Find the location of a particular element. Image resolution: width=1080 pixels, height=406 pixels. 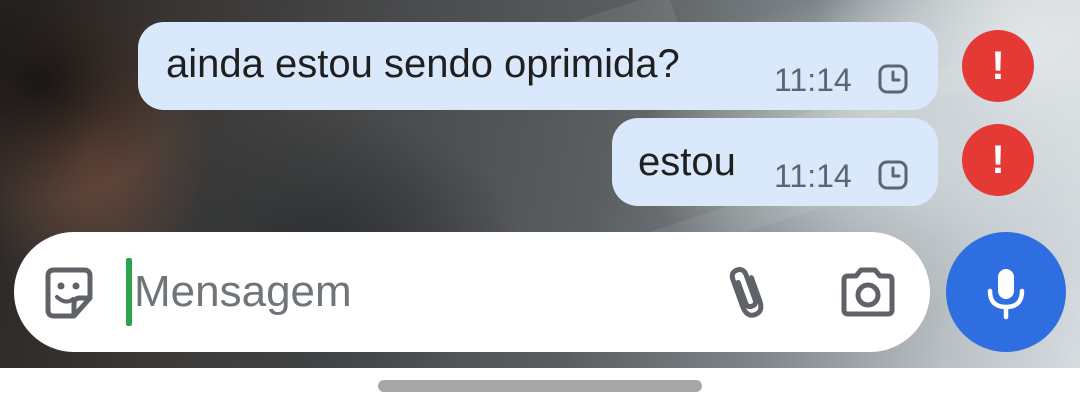

outgoing-message-bubble: estou 11:14 is located at coordinates (775, 162).